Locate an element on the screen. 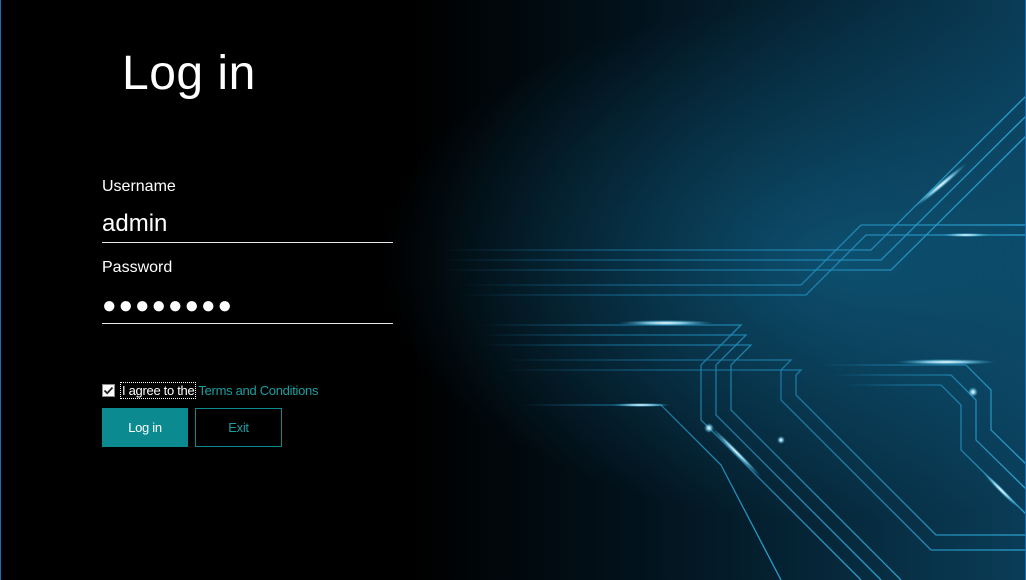 The height and width of the screenshot is (580, 1026). terms-agreement: I agree to the Terms and Conditions is located at coordinates (210, 390).